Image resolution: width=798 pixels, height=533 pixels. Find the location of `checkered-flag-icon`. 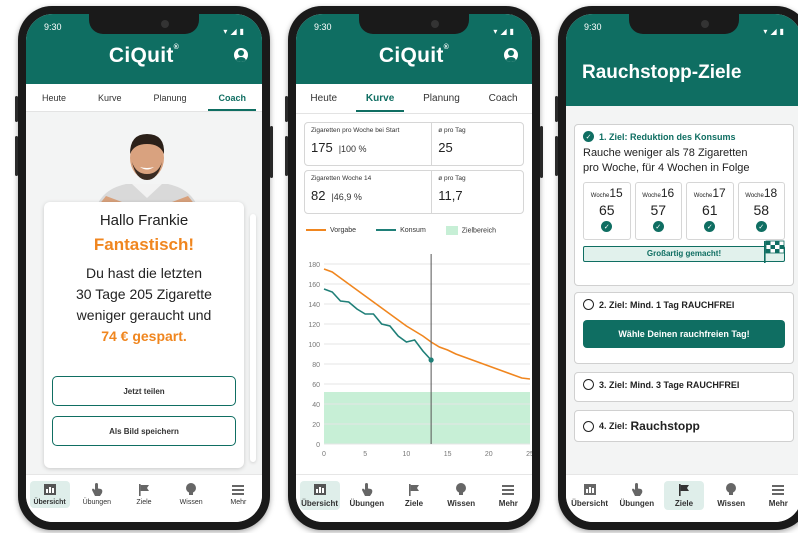

checkered-flag-icon is located at coordinates (774, 251).